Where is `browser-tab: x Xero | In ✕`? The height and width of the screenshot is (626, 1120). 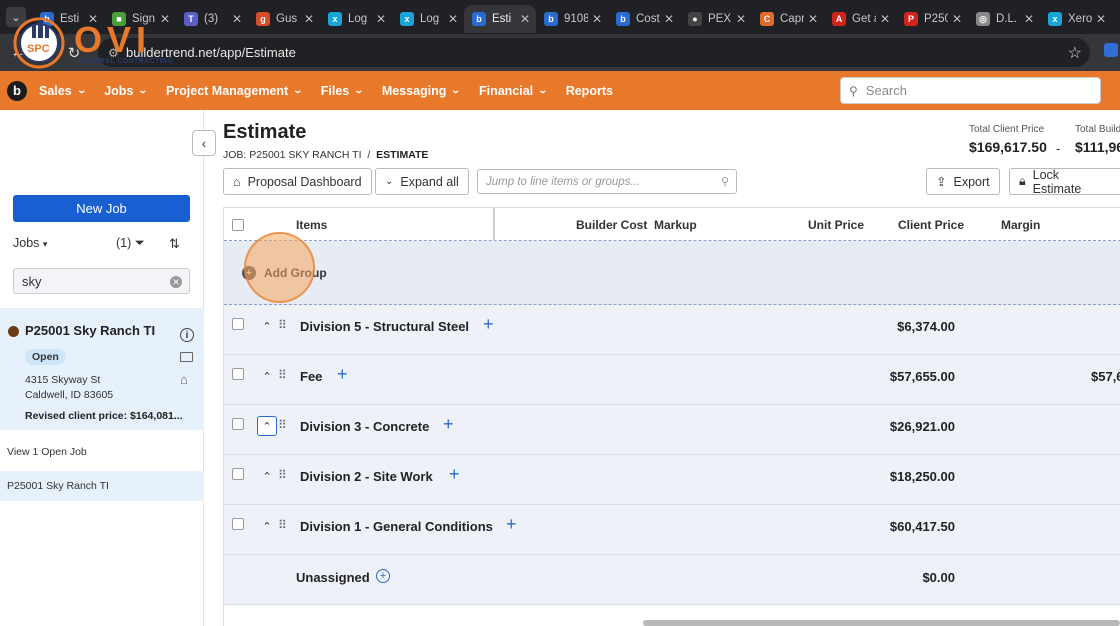 browser-tab: x Xero | In ✕ is located at coordinates (1076, 19).